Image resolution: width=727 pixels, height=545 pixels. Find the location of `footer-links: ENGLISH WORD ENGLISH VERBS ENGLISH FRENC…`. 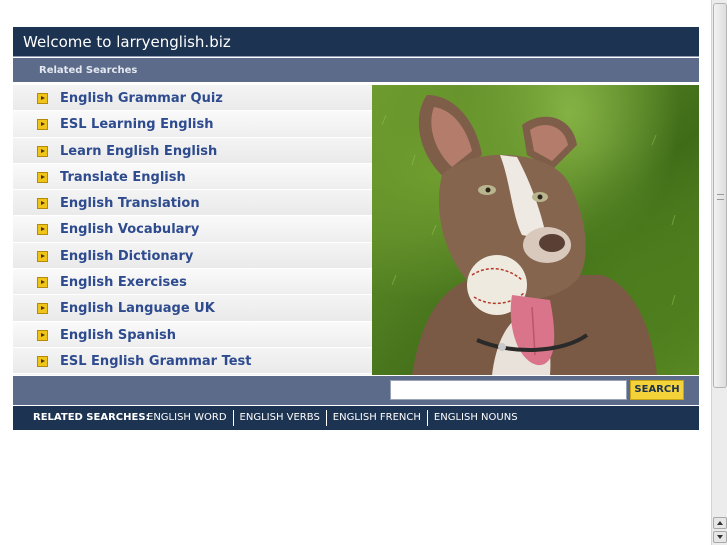

footer-links: ENGLISH WORD ENGLISH VERBS ENGLISH FRENC… is located at coordinates (333, 418).